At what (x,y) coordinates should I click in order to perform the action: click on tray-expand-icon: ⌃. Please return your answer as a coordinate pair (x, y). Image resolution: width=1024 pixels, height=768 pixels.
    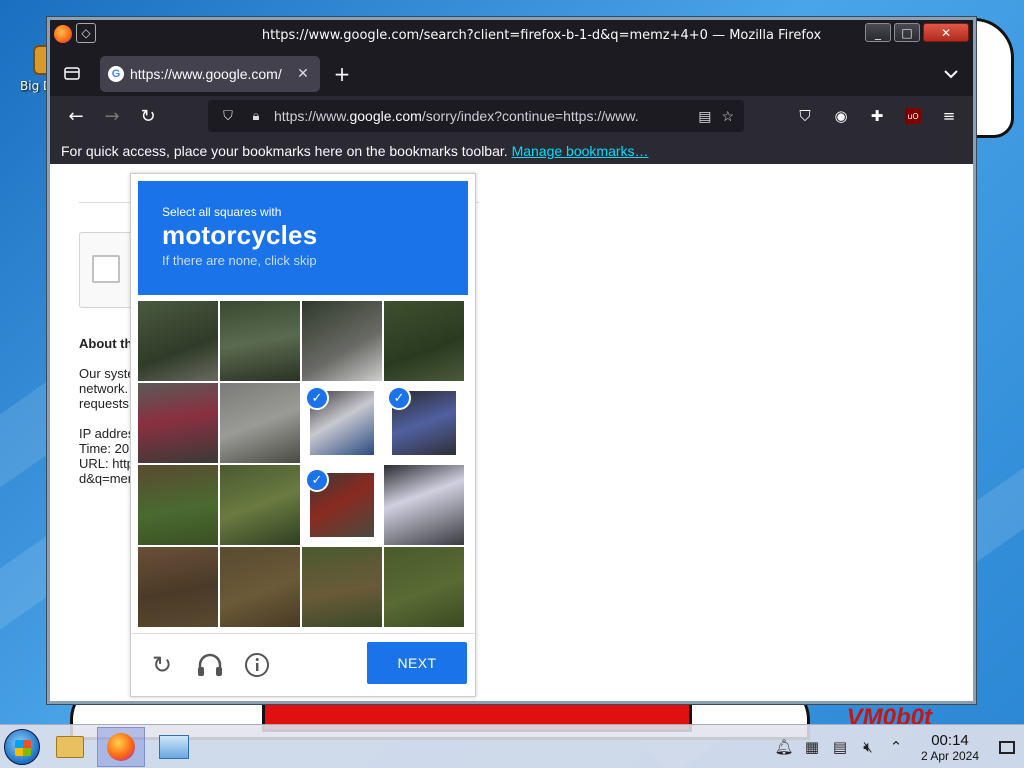
    Looking at the image, I should click on (896, 747).